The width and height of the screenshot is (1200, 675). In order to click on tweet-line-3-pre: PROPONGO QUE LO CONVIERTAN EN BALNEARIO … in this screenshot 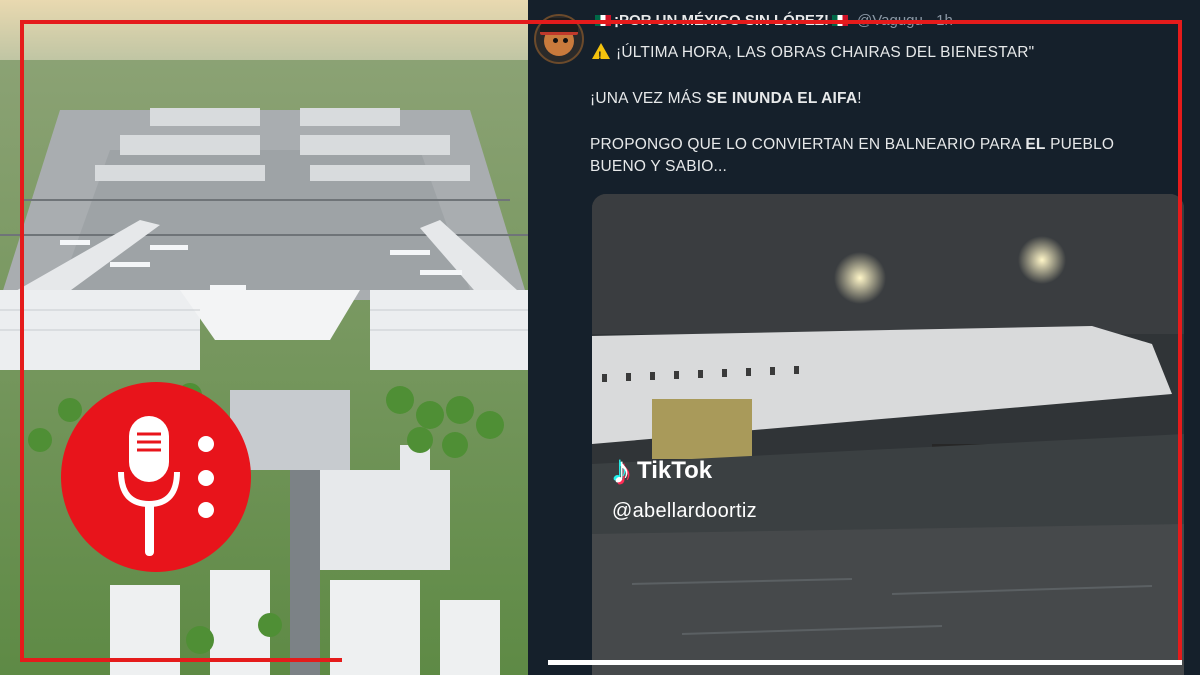, I will do `click(808, 144)`.